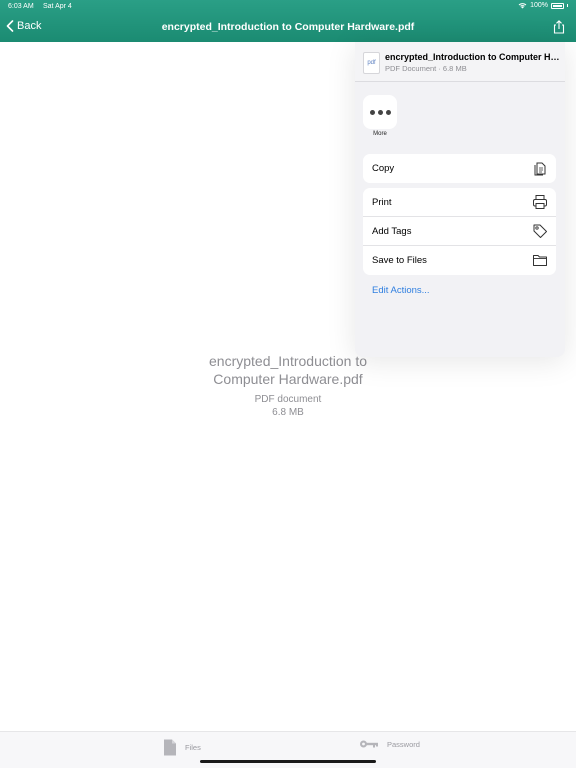 Image resolution: width=576 pixels, height=768 pixels. I want to click on print-action: Print, so click(459, 202).